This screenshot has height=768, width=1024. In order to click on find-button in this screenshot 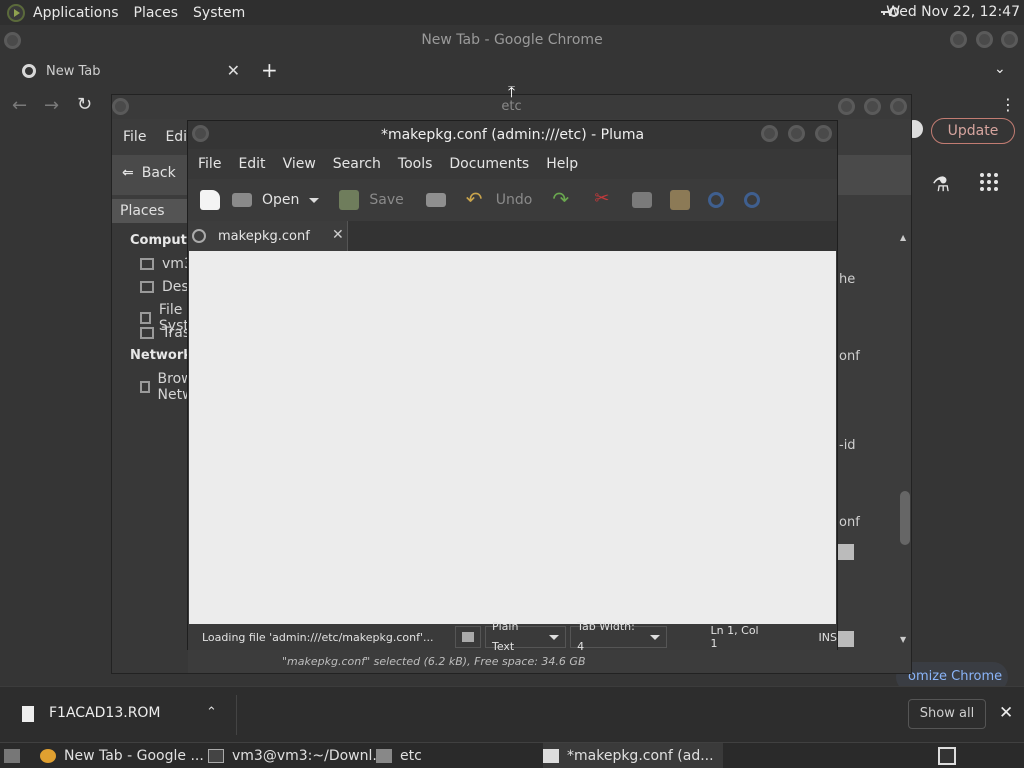, I will do `click(716, 200)`.